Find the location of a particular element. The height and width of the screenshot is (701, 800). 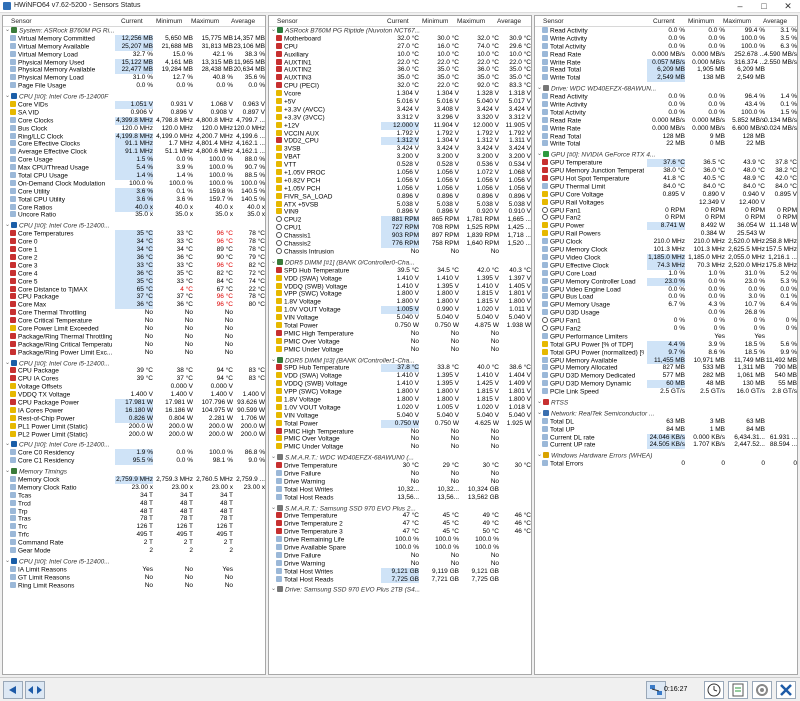

sensor-row: Read Activity 0.0 % 0.0 % 99.4 % 3.1 % is located at coordinates (666, 31).